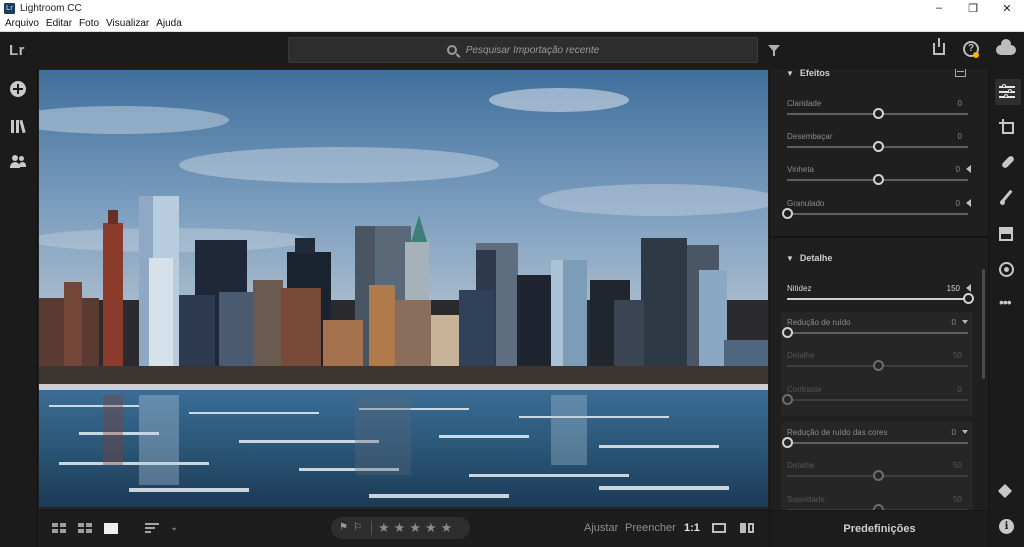 The height and width of the screenshot is (547, 1024). I want to click on star-2-icon: ★, so click(400, 528).